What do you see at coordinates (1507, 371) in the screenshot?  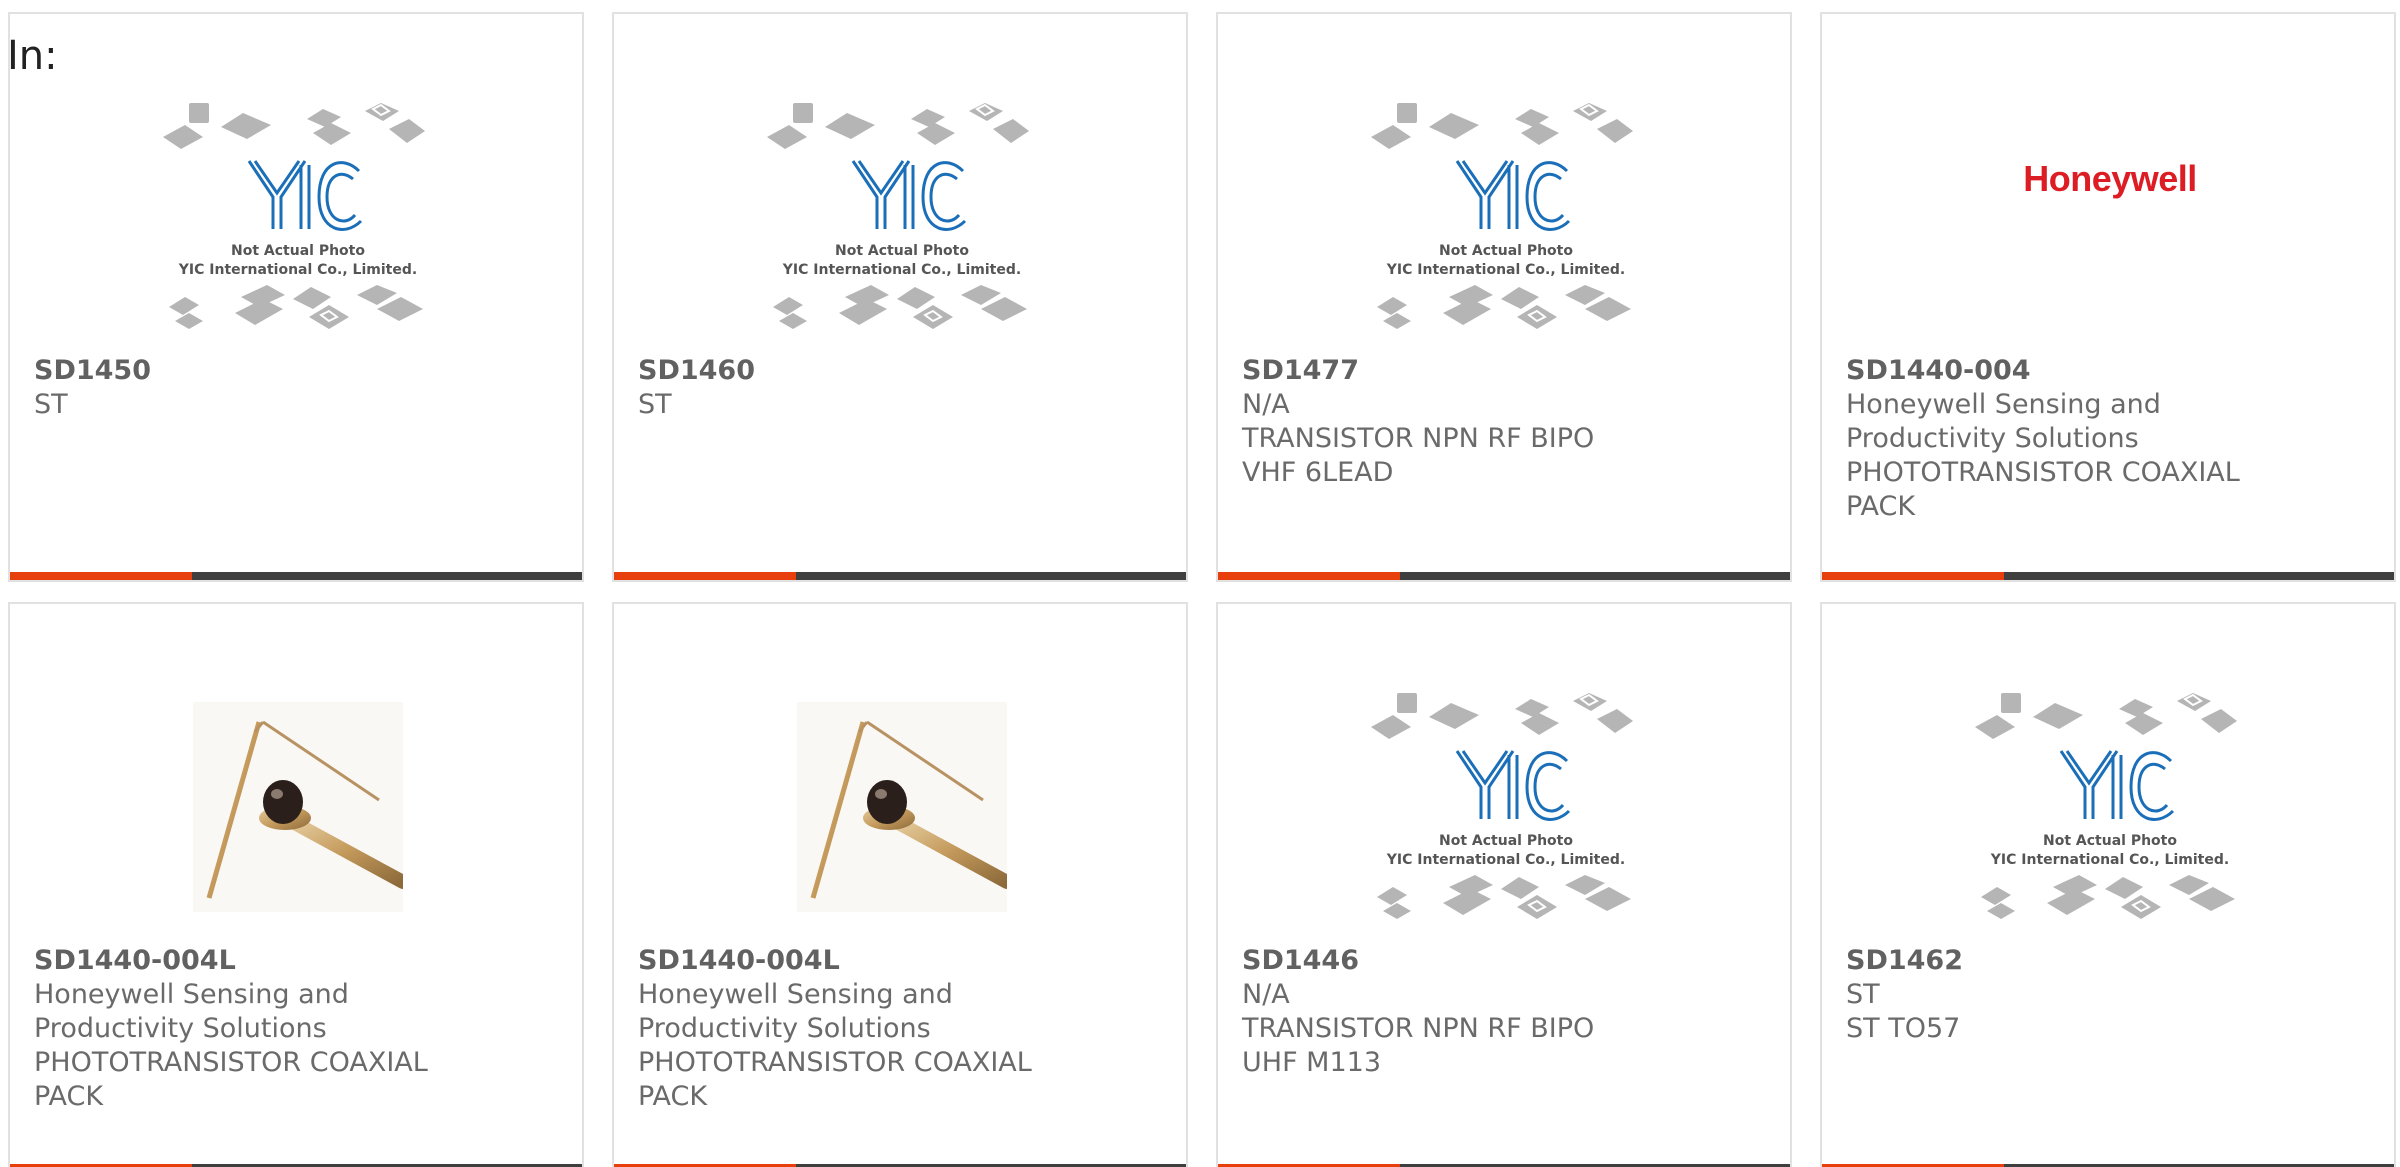 I see `part-number-link: SD1477` at bounding box center [1507, 371].